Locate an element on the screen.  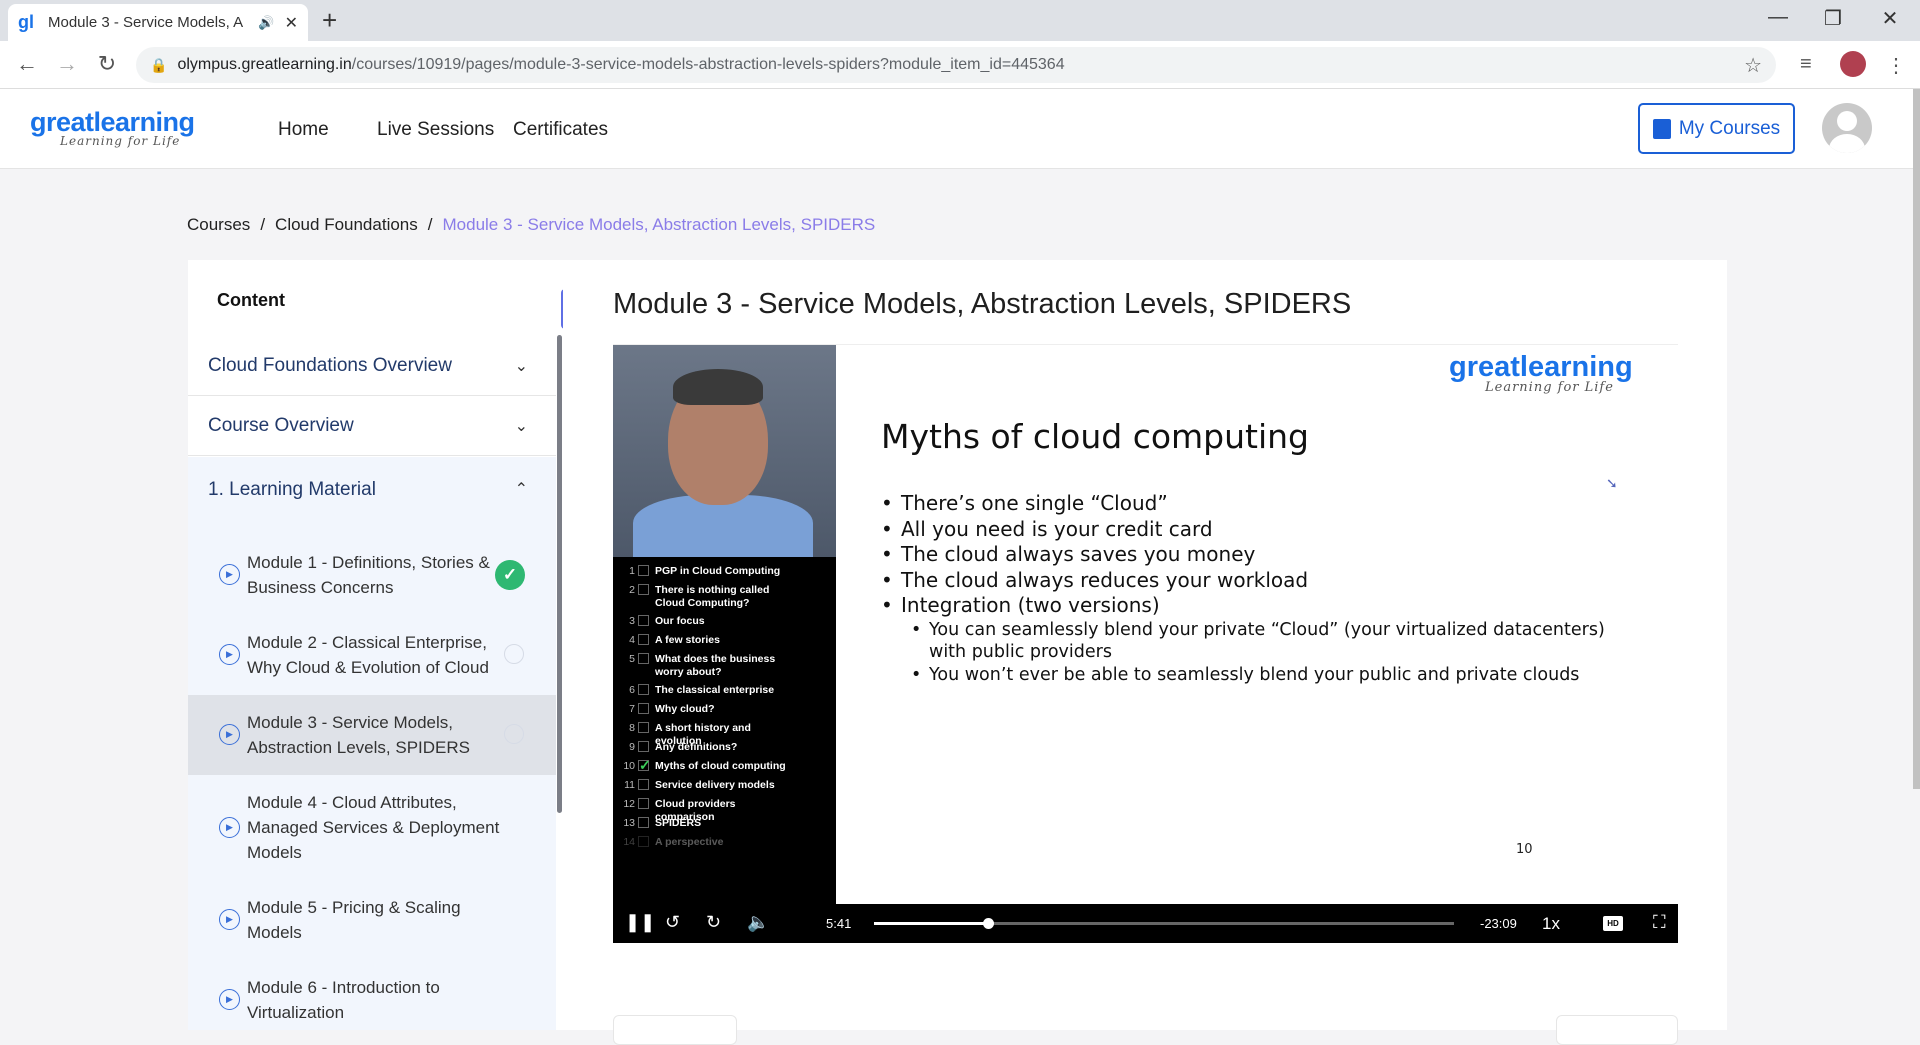
previous-card is located at coordinates (675, 1030).